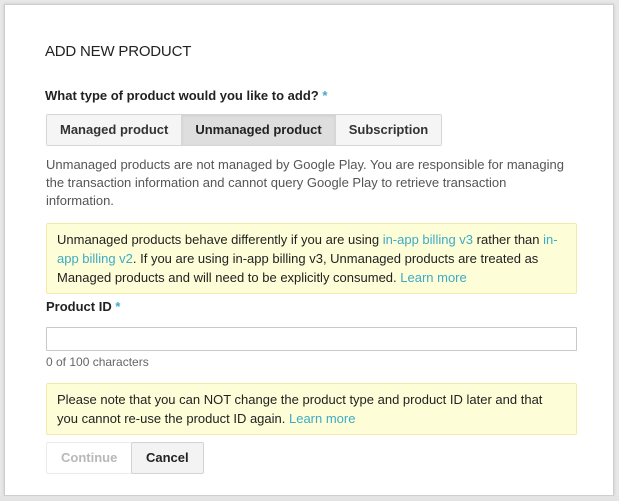 The width and height of the screenshot is (619, 501). Describe the element at coordinates (167, 458) in the screenshot. I see `cancel-button: Cancel` at that location.